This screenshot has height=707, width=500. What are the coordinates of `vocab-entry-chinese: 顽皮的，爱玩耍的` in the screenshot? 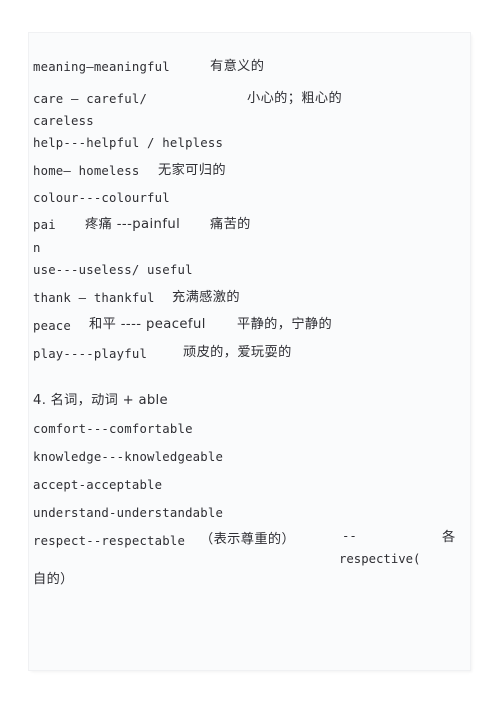 It's located at (237, 352).